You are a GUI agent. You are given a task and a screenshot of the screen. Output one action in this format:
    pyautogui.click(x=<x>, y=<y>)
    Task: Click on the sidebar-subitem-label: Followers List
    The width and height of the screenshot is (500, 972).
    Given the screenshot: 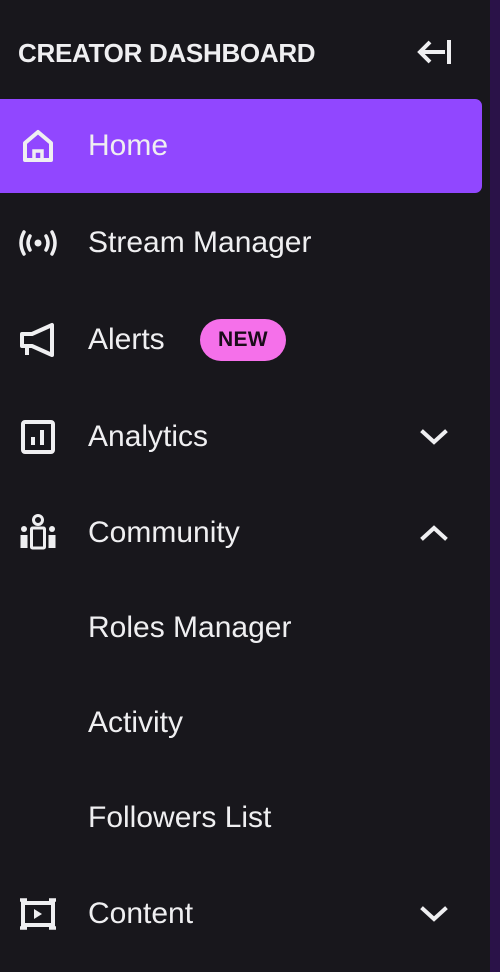 What is the action you would take?
    pyautogui.click(x=180, y=817)
    